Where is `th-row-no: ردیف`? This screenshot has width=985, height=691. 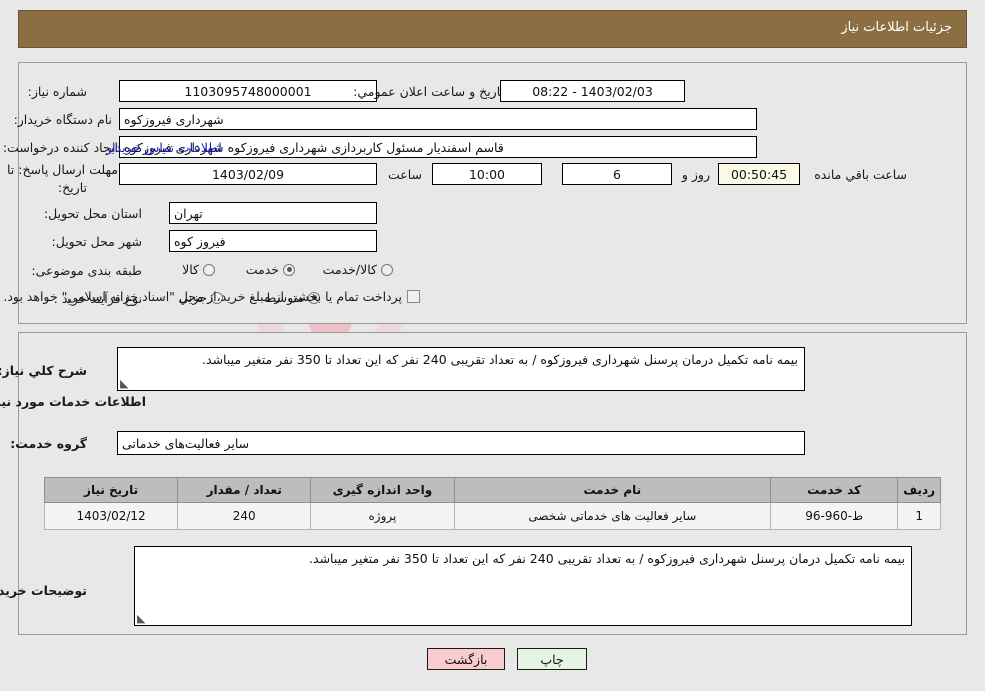
th-row-no: ردیف is located at coordinates (919, 490).